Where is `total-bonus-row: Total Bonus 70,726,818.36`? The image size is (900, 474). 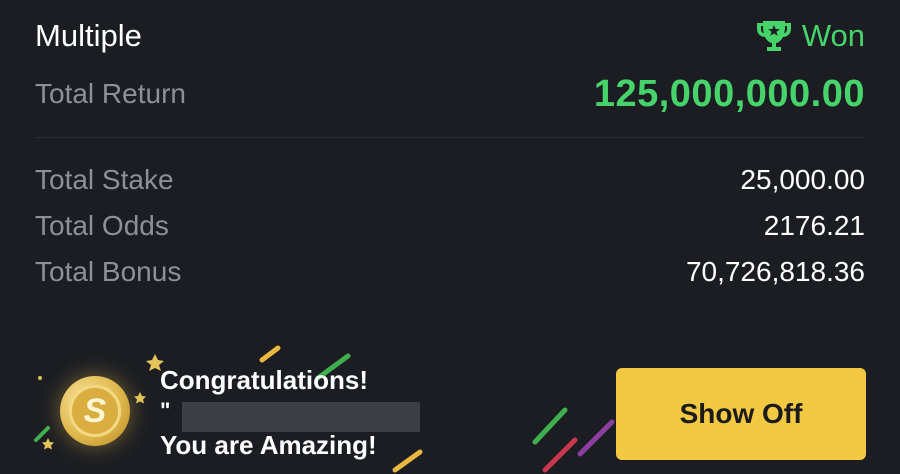
total-bonus-row: Total Bonus 70,726,818.36 is located at coordinates (450, 272).